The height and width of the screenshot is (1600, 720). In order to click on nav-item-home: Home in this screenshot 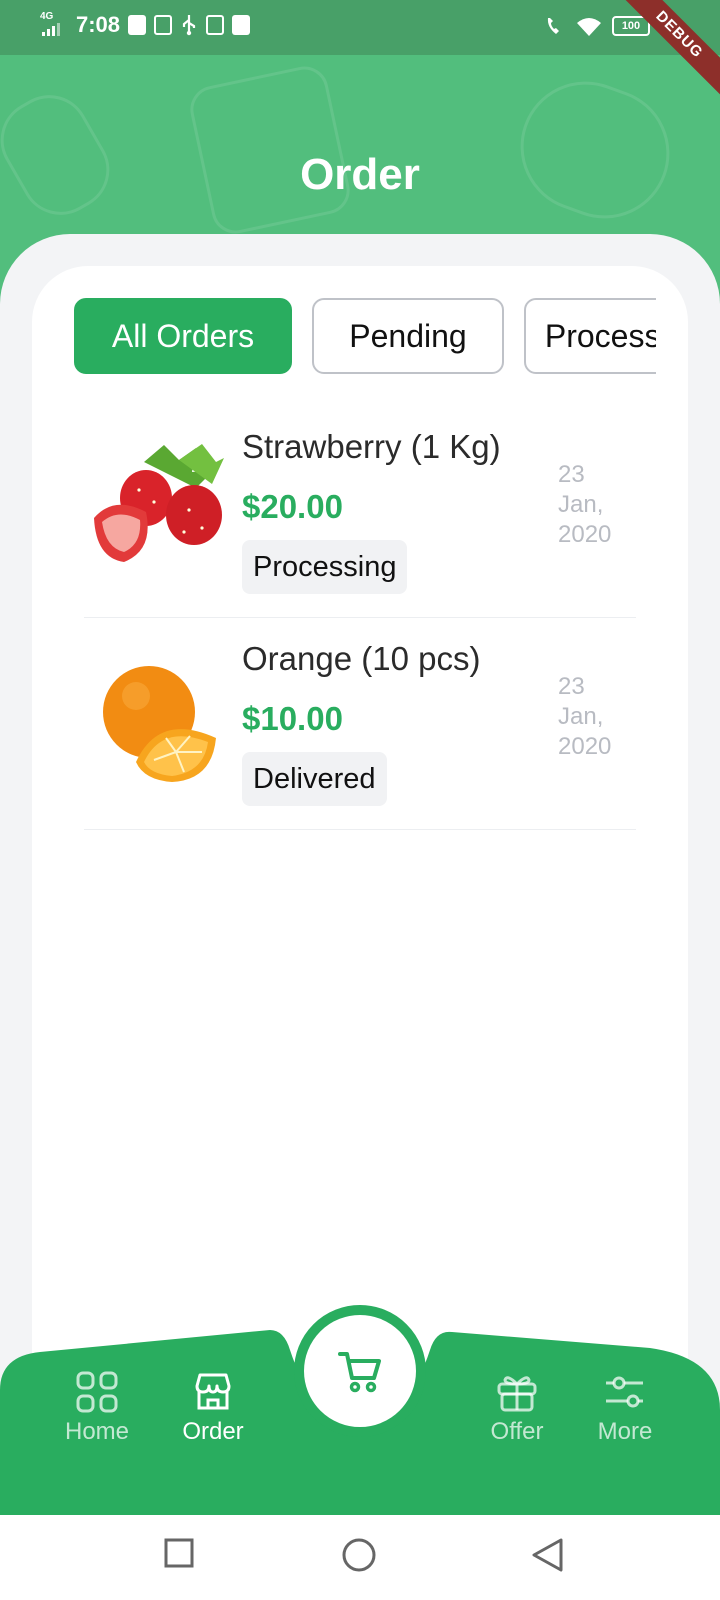, I will do `click(97, 1408)`.